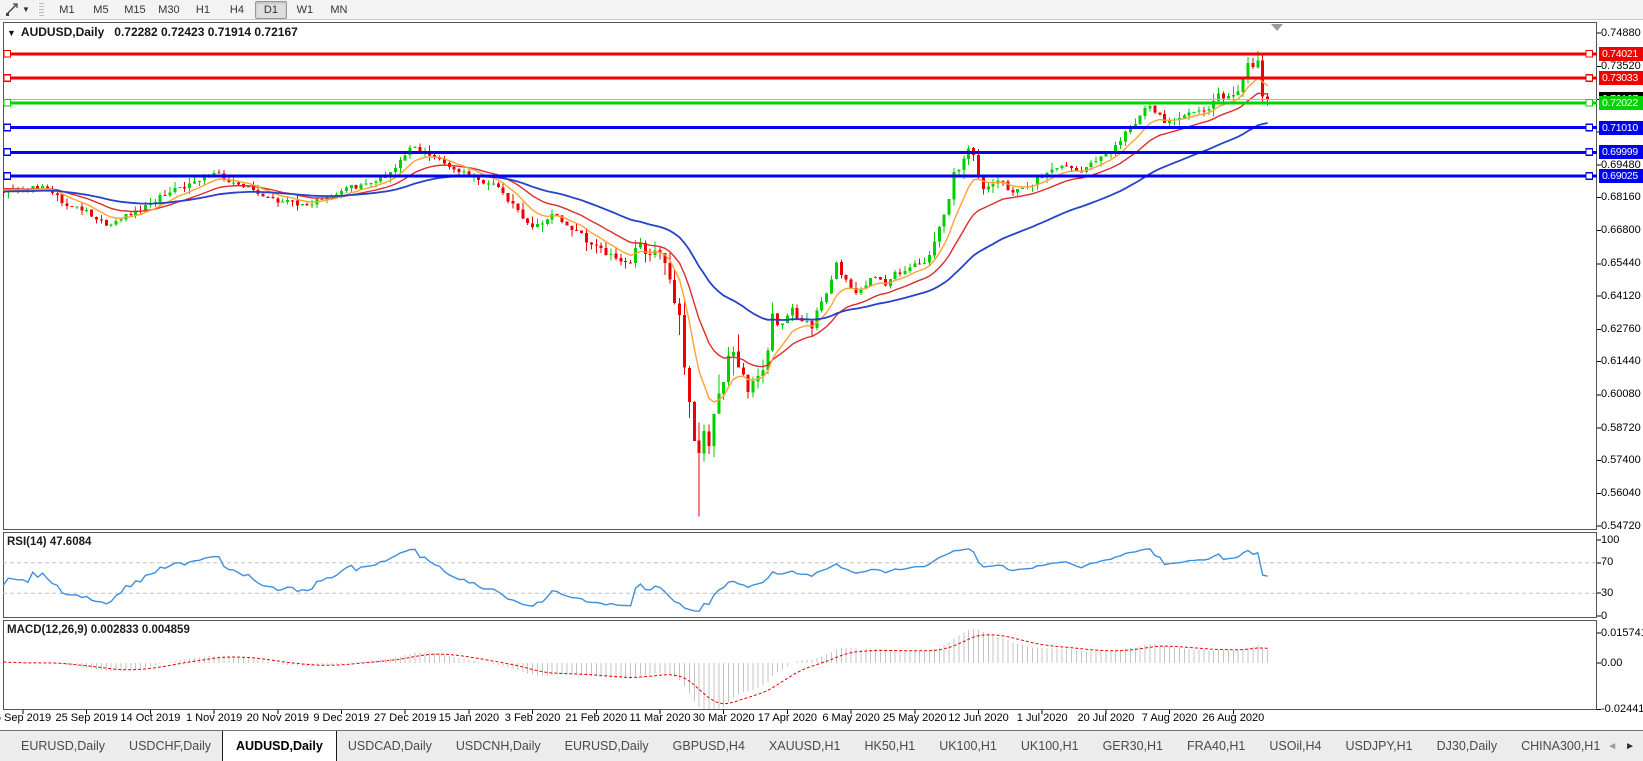  I want to click on tab-usoil-h4: USOil,H4, so click(1295, 746).